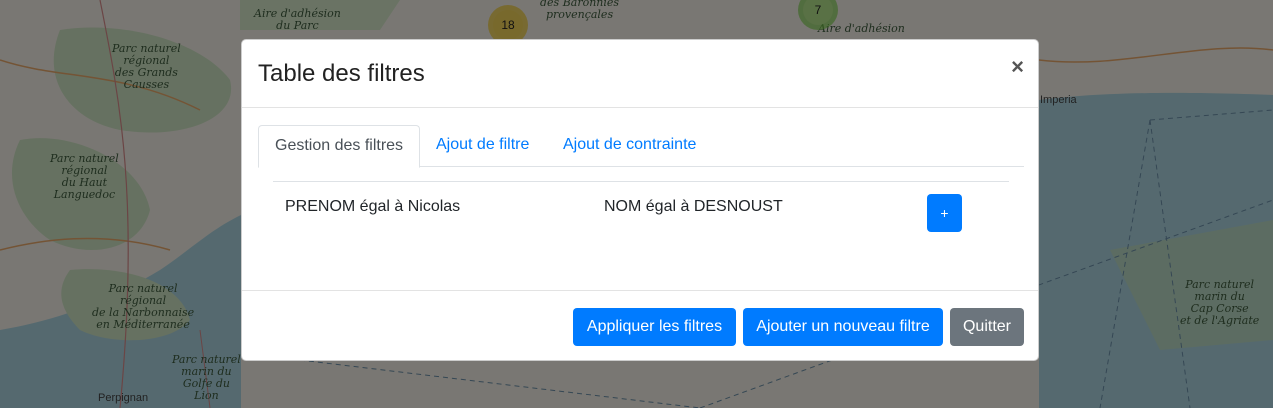  Describe the element at coordinates (629, 146) in the screenshot. I see `tab-ajout-de-contrainte: Ajout de contrainte` at that location.